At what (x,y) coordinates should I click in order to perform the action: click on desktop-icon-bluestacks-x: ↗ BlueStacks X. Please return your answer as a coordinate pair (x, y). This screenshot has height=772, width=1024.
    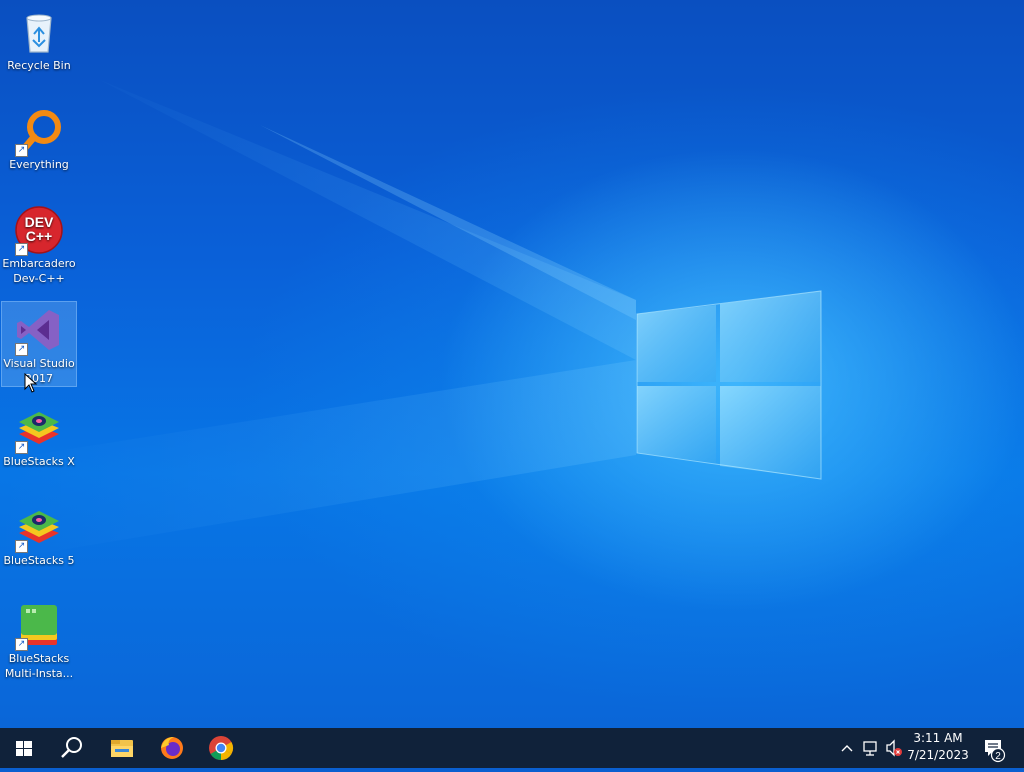
    Looking at the image, I should click on (39, 434).